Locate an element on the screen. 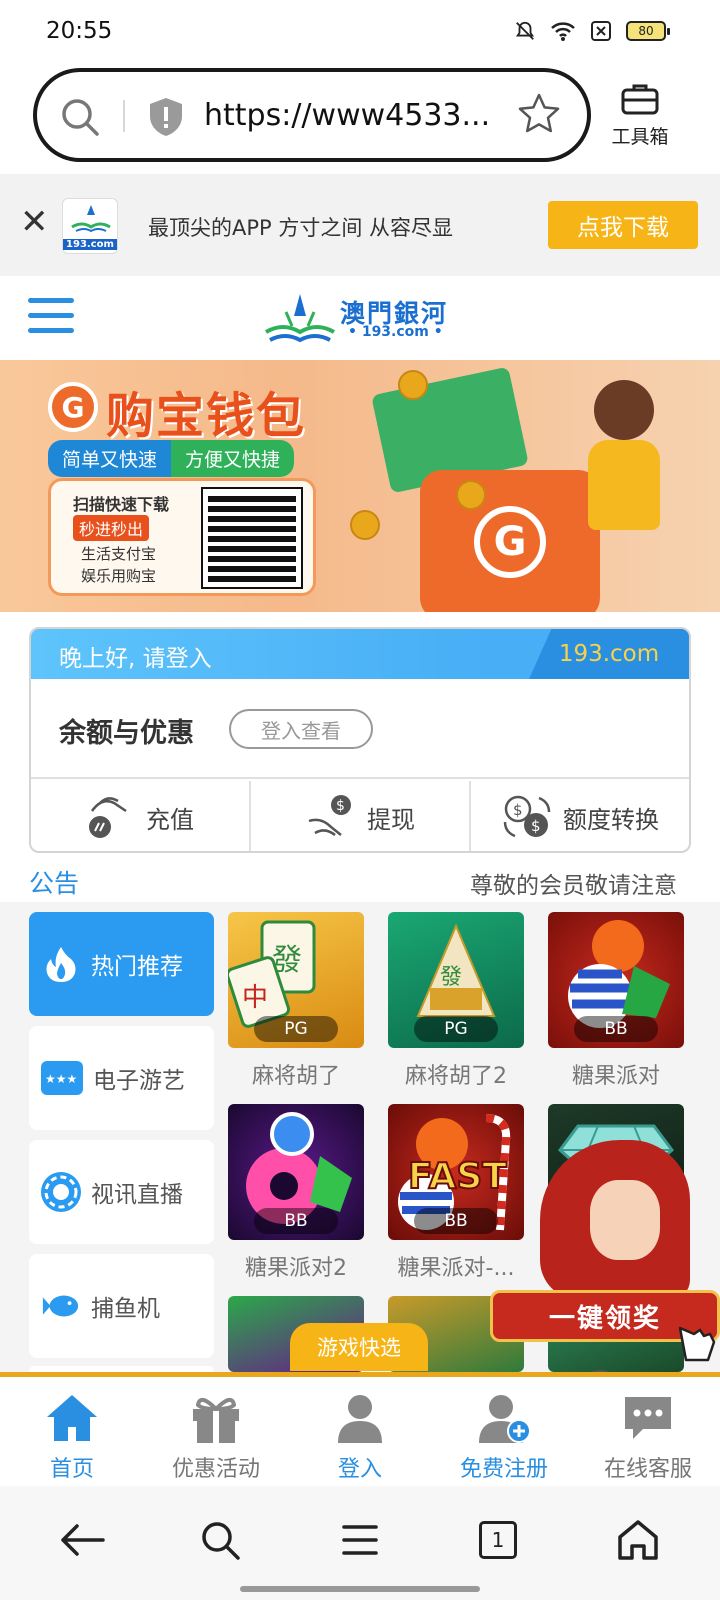 The image size is (720, 1600). category-label: 捕鱼机 is located at coordinates (125, 1309).